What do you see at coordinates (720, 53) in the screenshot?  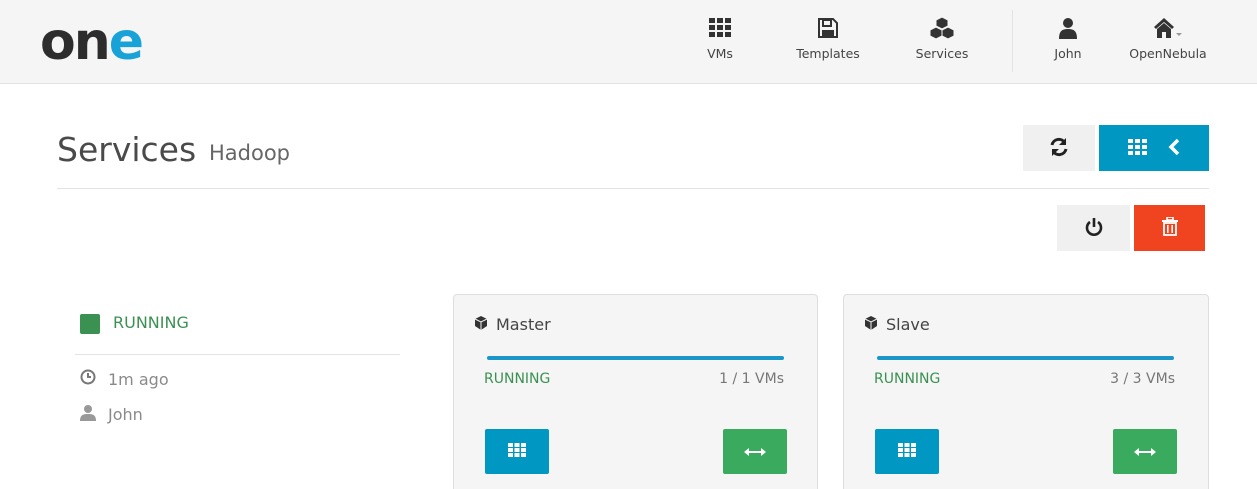 I see `nav-vms-label: VMs` at bounding box center [720, 53].